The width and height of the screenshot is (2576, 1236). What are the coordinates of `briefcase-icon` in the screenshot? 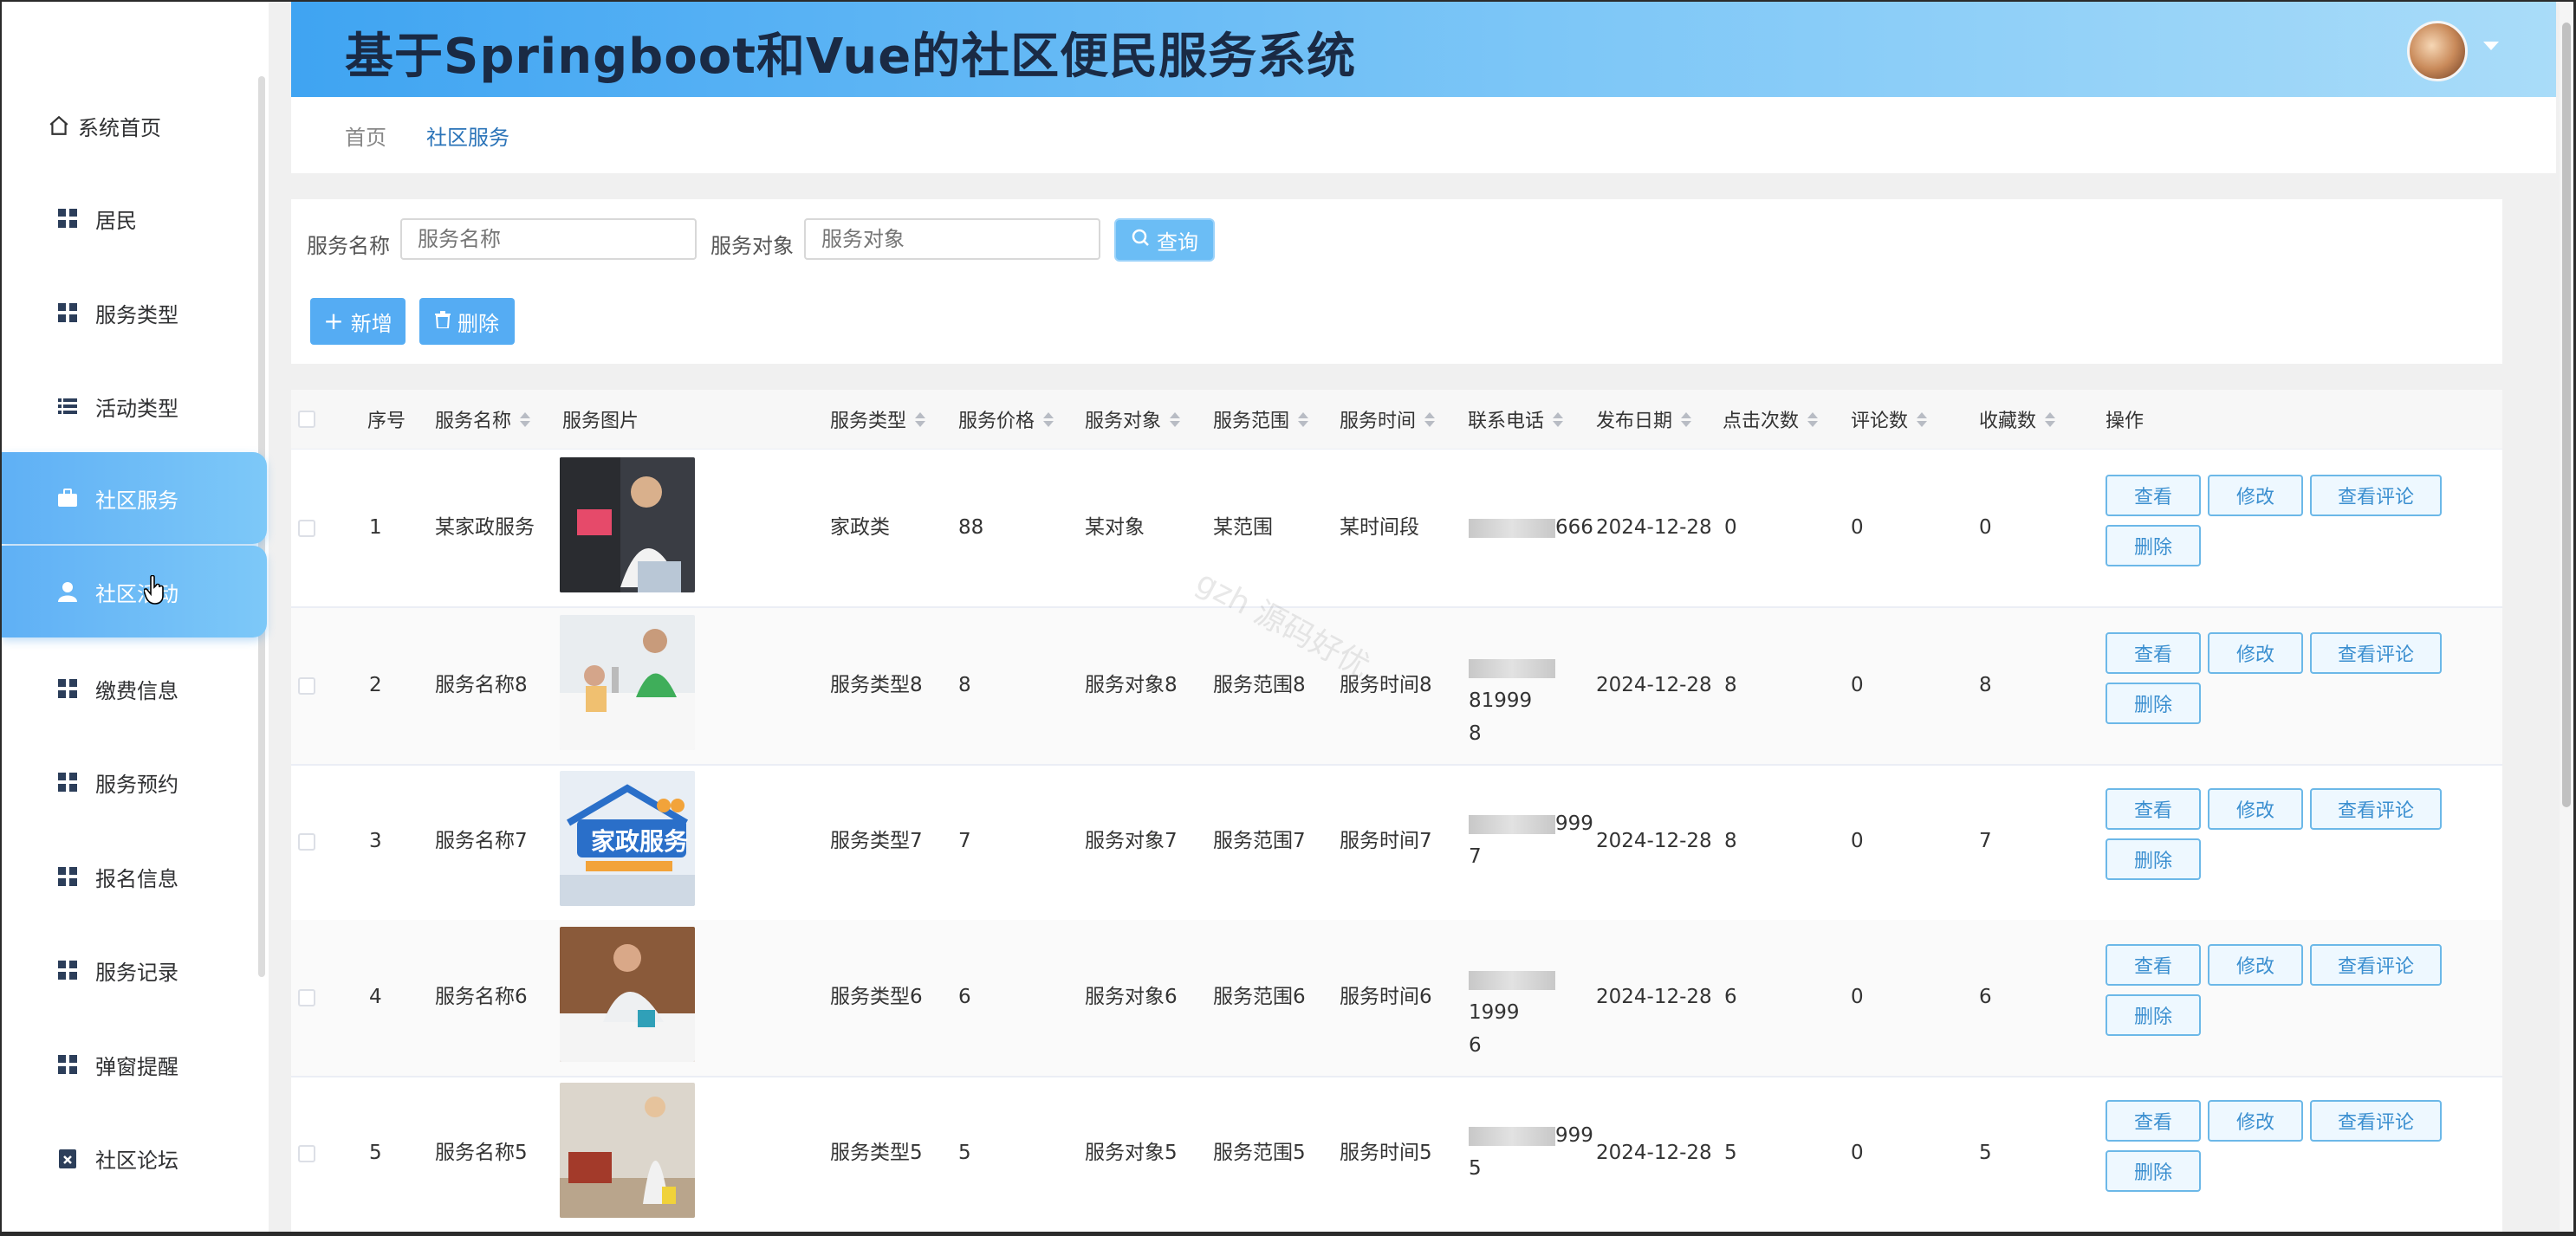 It's located at (68, 498).